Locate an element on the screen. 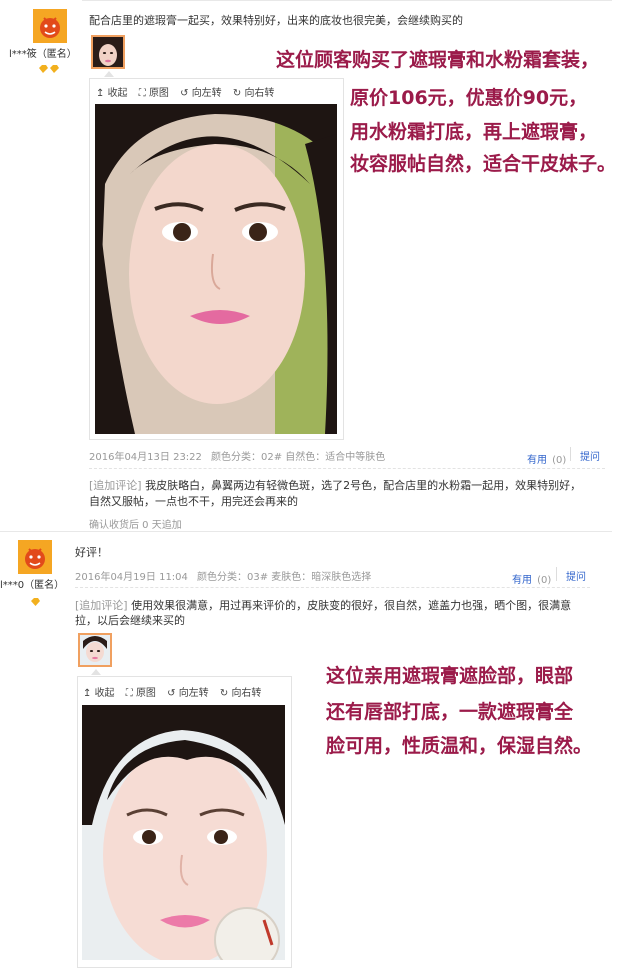 The height and width of the screenshot is (968, 620). useful-count: (0) is located at coordinates (559, 460).